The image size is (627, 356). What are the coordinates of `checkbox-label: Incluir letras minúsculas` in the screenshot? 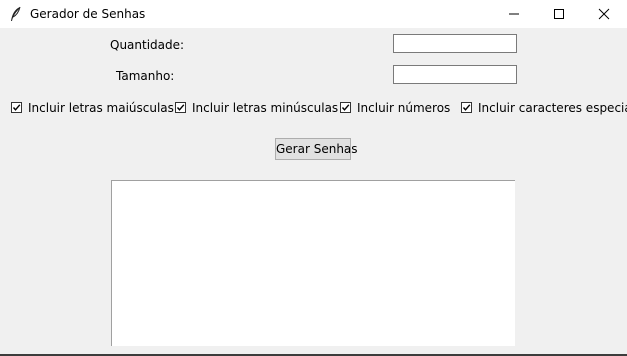 It's located at (265, 108).